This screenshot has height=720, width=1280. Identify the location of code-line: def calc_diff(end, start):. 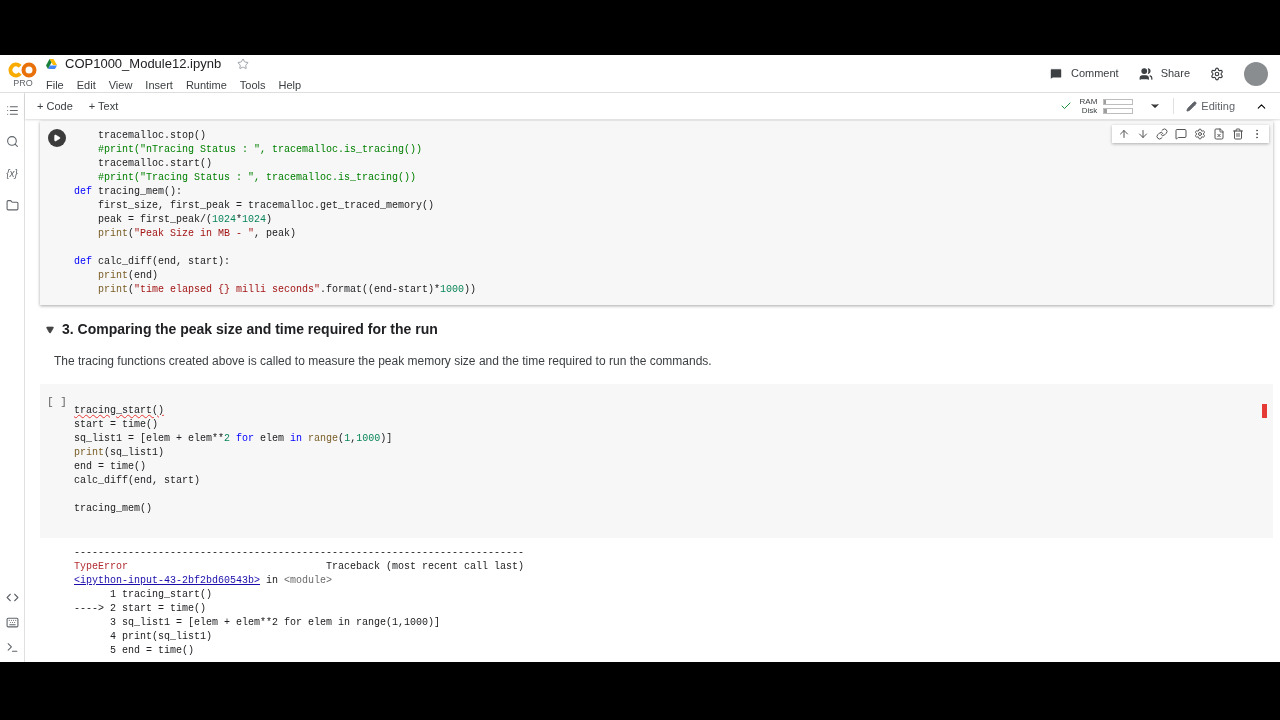
(153, 262).